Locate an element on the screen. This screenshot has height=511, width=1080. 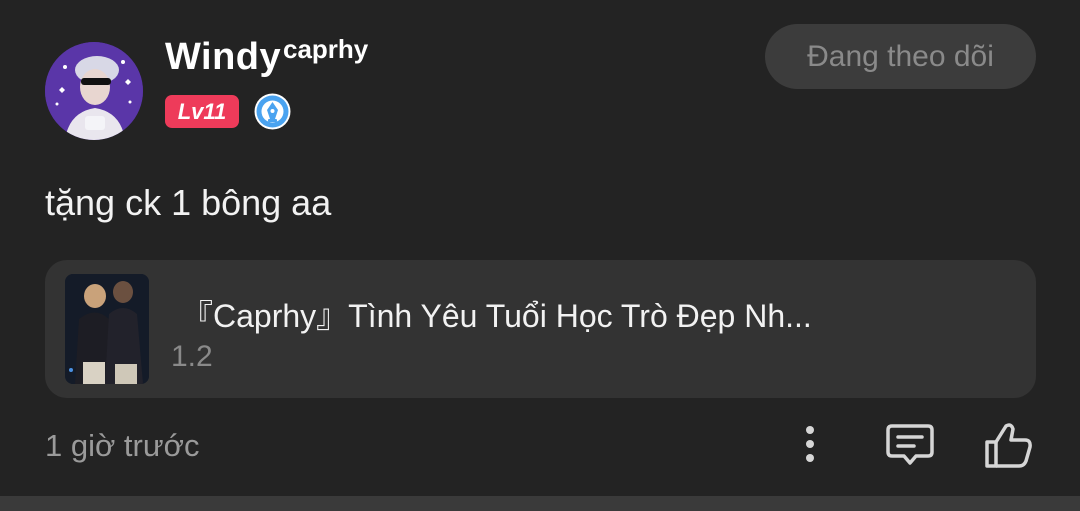
following-button: Đang theo dõi is located at coordinates (900, 56).